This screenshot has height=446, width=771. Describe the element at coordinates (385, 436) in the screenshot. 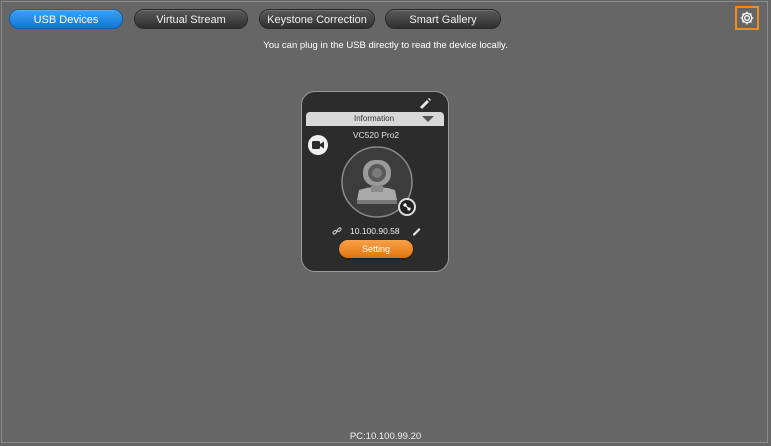

I see `pc-ip-footer: PC:10.100.99.20` at that location.